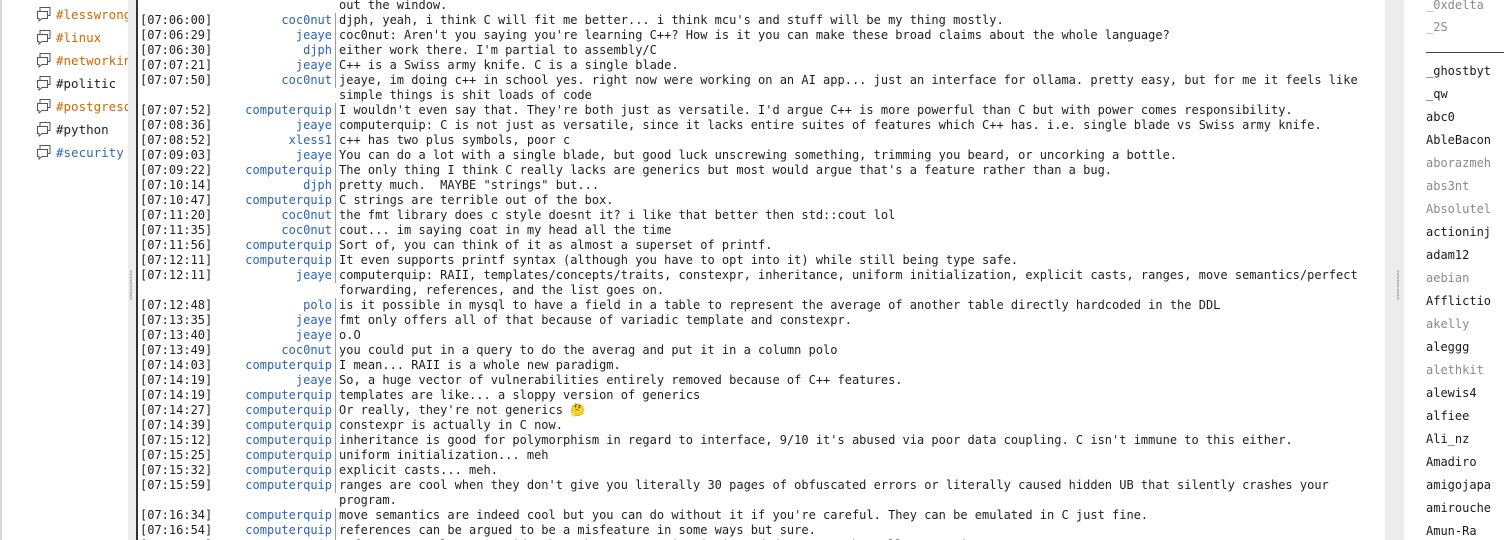 The height and width of the screenshot is (540, 1504). What do you see at coordinates (1399, 270) in the screenshot?
I see `right-splitter` at bounding box center [1399, 270].